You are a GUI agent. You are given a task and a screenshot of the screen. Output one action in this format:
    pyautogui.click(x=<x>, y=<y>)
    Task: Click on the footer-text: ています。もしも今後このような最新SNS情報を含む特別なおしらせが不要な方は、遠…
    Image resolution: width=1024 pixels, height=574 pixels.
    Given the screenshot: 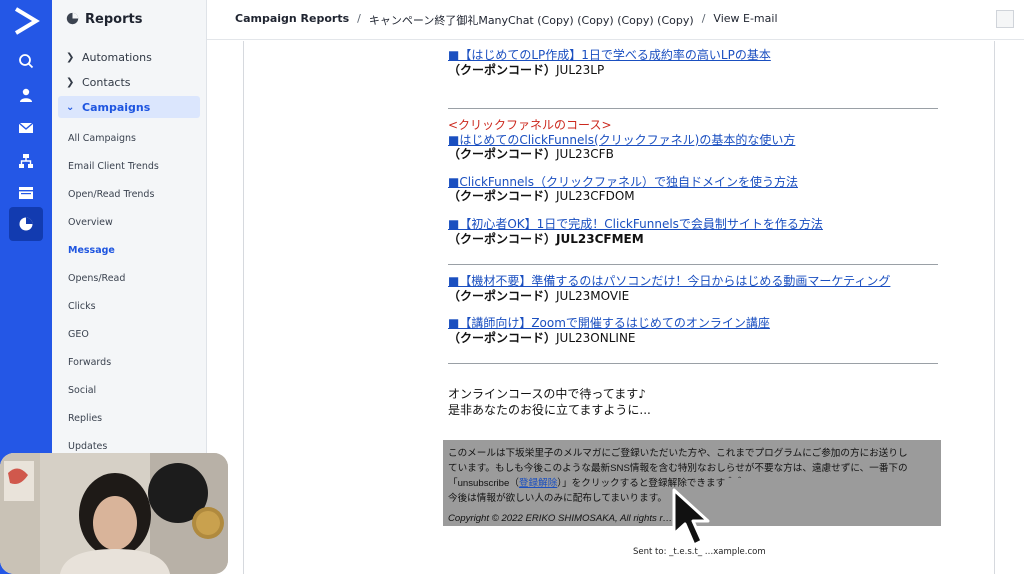 What is the action you would take?
    pyautogui.click(x=678, y=468)
    